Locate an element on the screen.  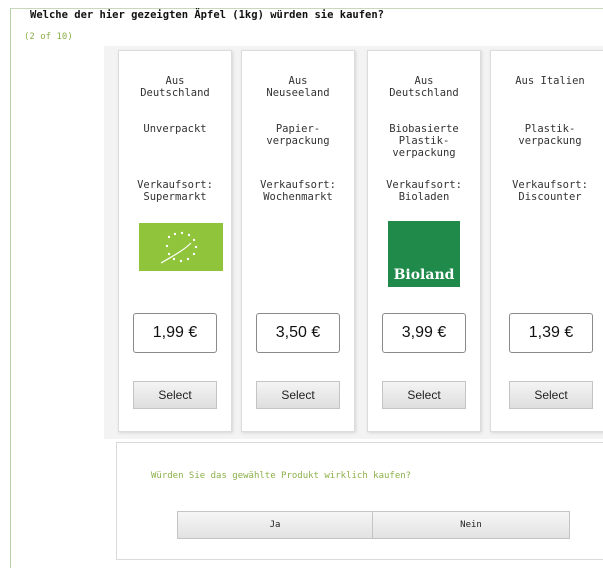
location-text: Verkaufsort: Discounter is located at coordinates (547, 191).